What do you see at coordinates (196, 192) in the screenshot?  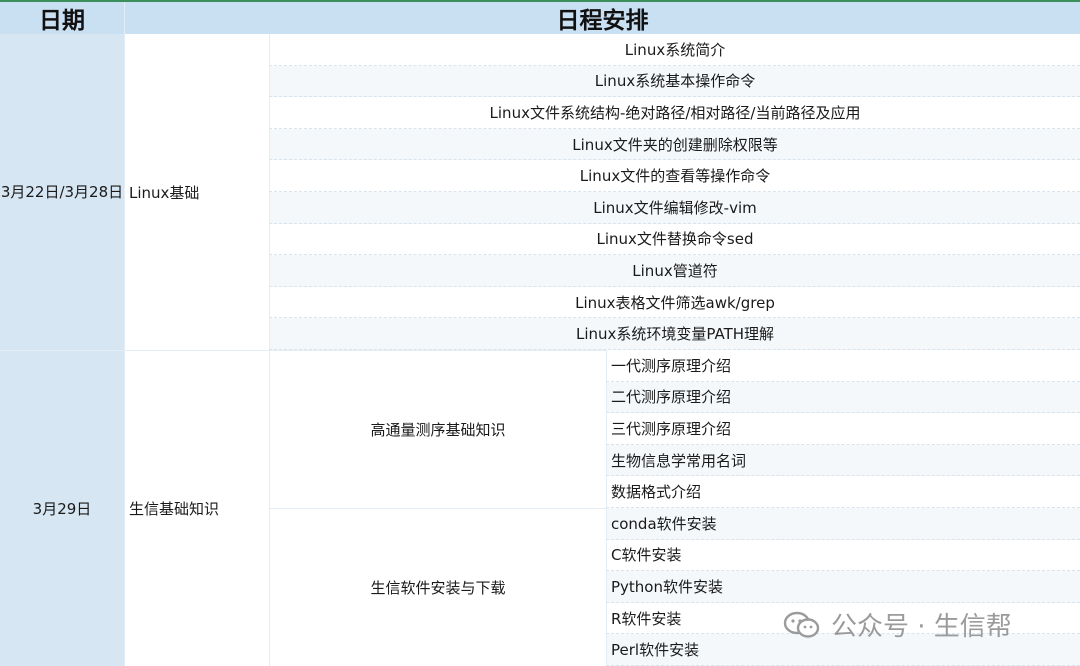 I see `topic-cell: Linux基础` at bounding box center [196, 192].